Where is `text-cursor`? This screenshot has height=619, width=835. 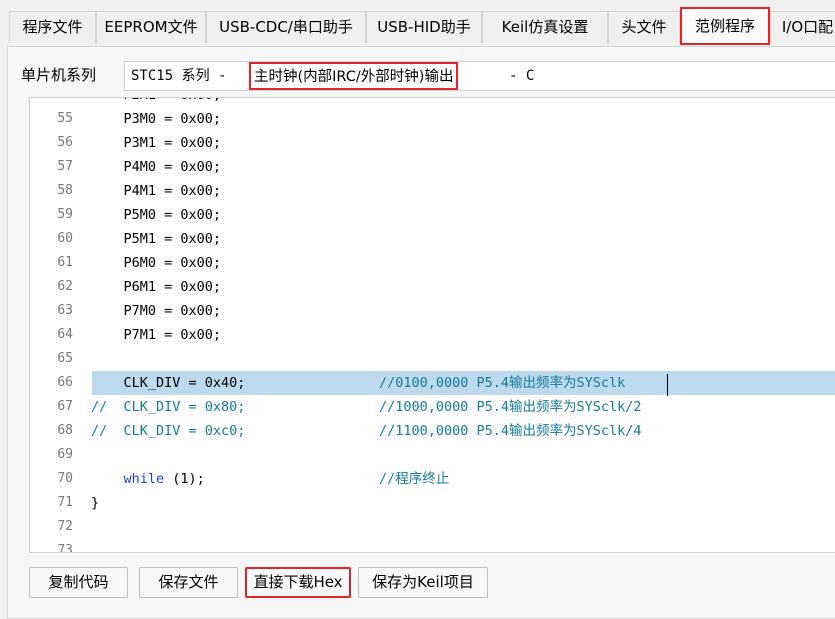 text-cursor is located at coordinates (667, 385).